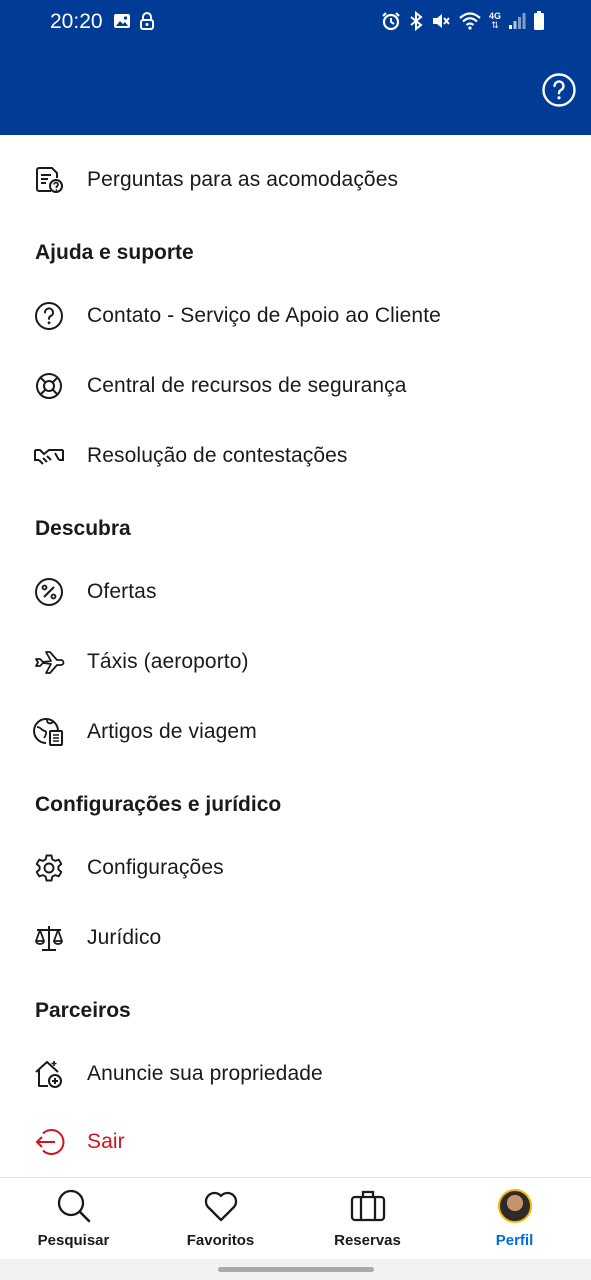  Describe the element at coordinates (114, 252) in the screenshot. I see `section-title-help: Ajuda e suporte` at that location.